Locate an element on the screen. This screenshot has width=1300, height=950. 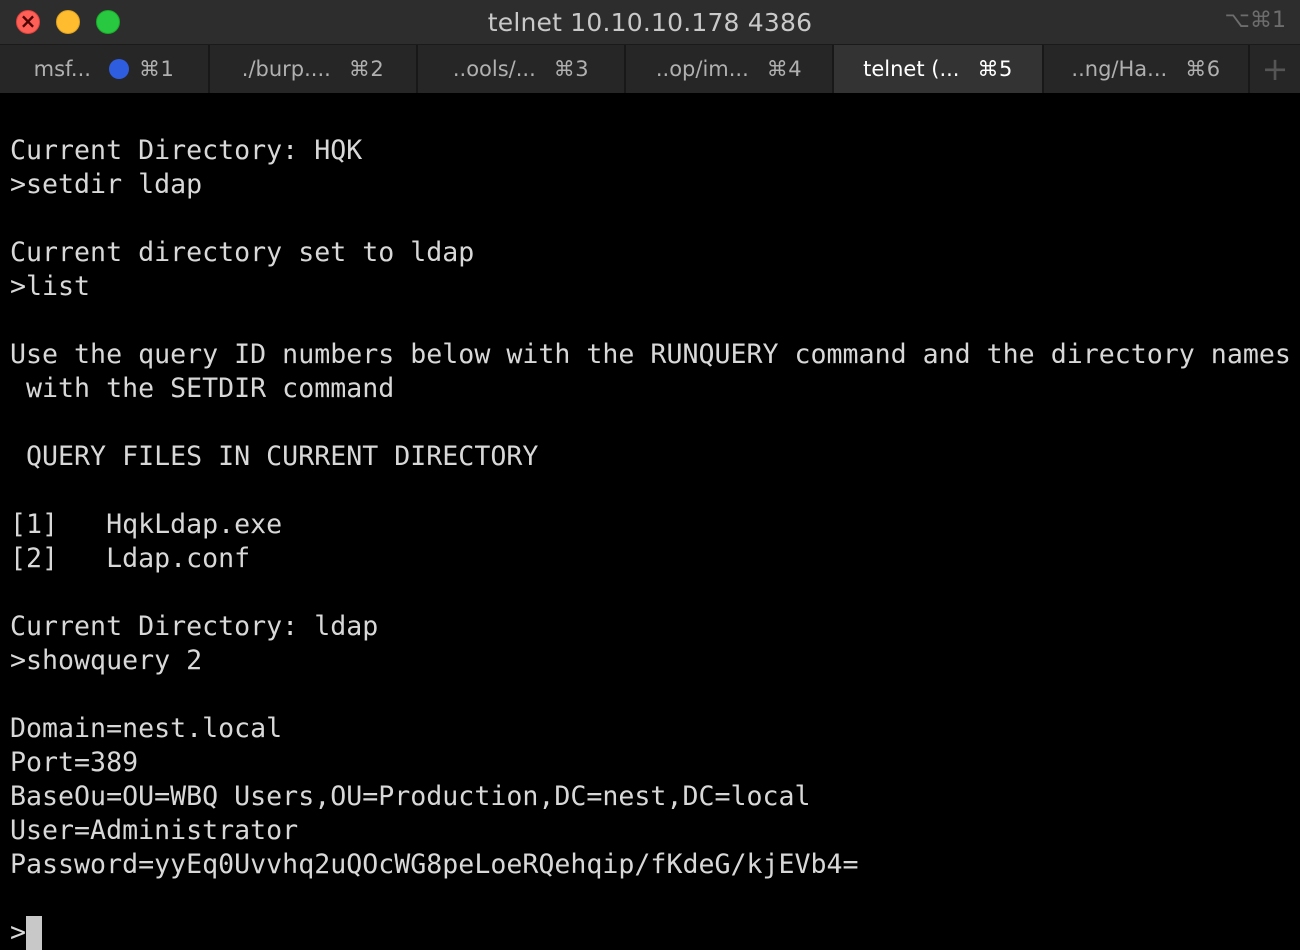
tab-shortcut: ⌘1 is located at coordinates (156, 69).